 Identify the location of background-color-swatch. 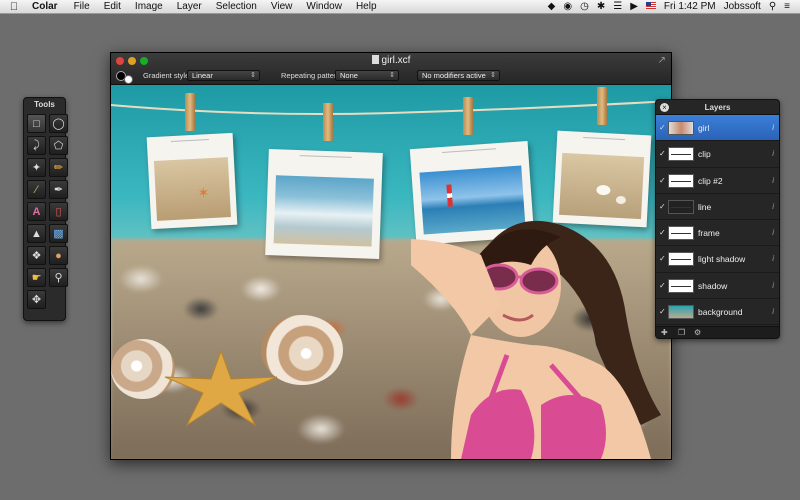
(128, 79).